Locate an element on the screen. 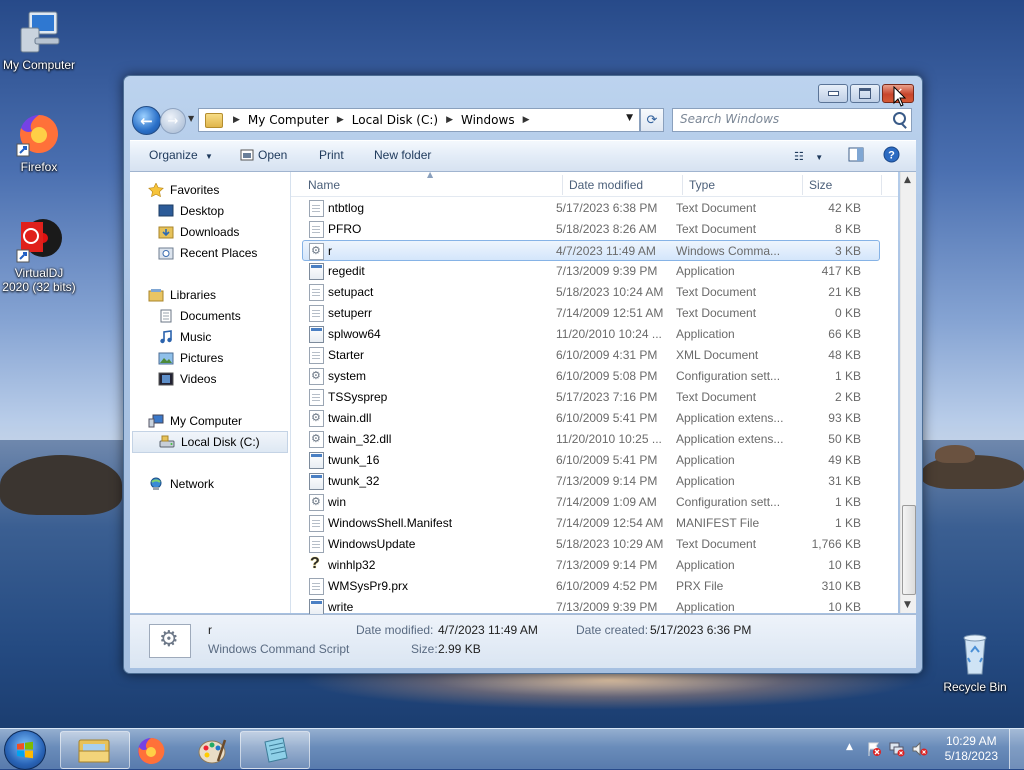 Image resolution: width=1024 pixels, height=770 pixels. taskbar-notepad-button is located at coordinates (275, 750).